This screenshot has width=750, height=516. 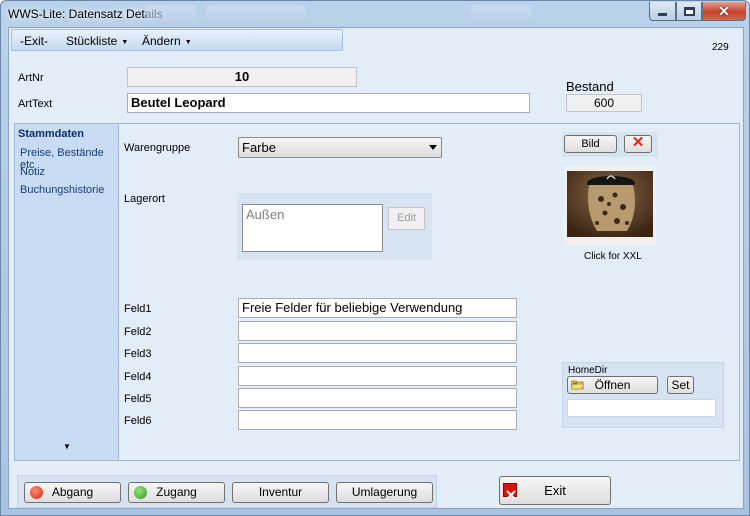 What do you see at coordinates (433, 147) in the screenshot?
I see `chevron-down-icon` at bounding box center [433, 147].